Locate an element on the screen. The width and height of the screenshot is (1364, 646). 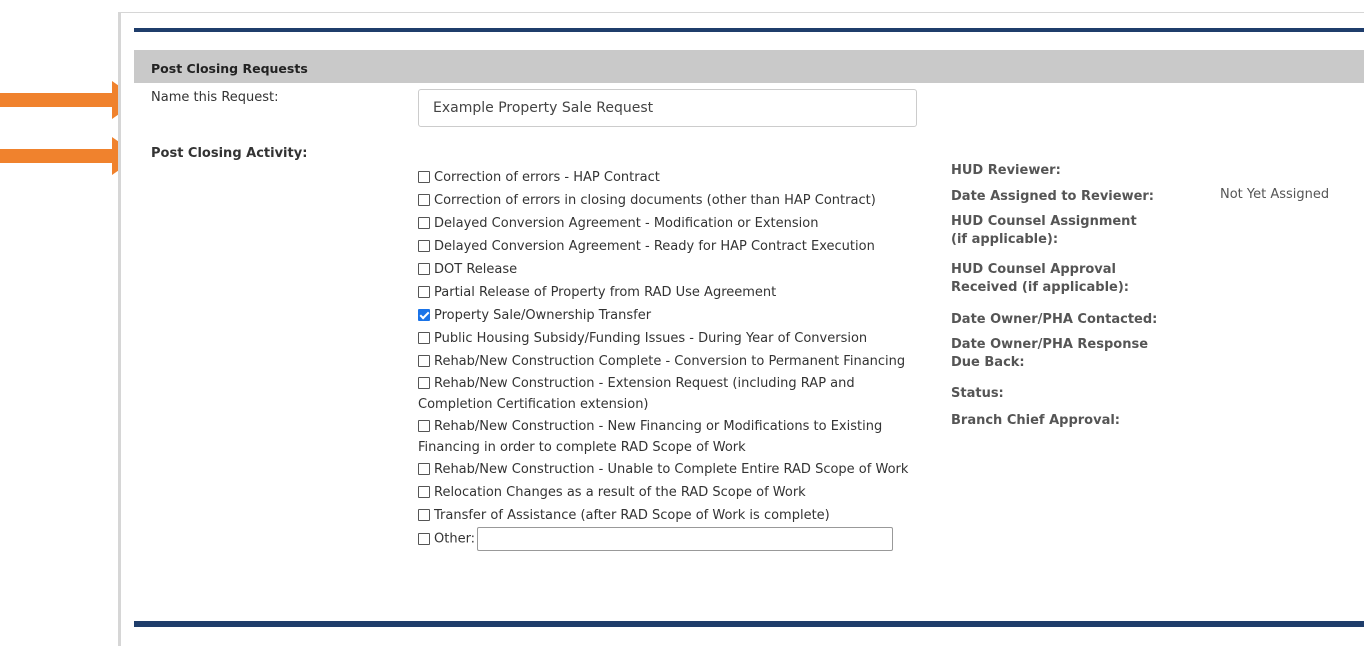
activity-option: Property Sale/Ownership Transfer is located at coordinates (668, 315).